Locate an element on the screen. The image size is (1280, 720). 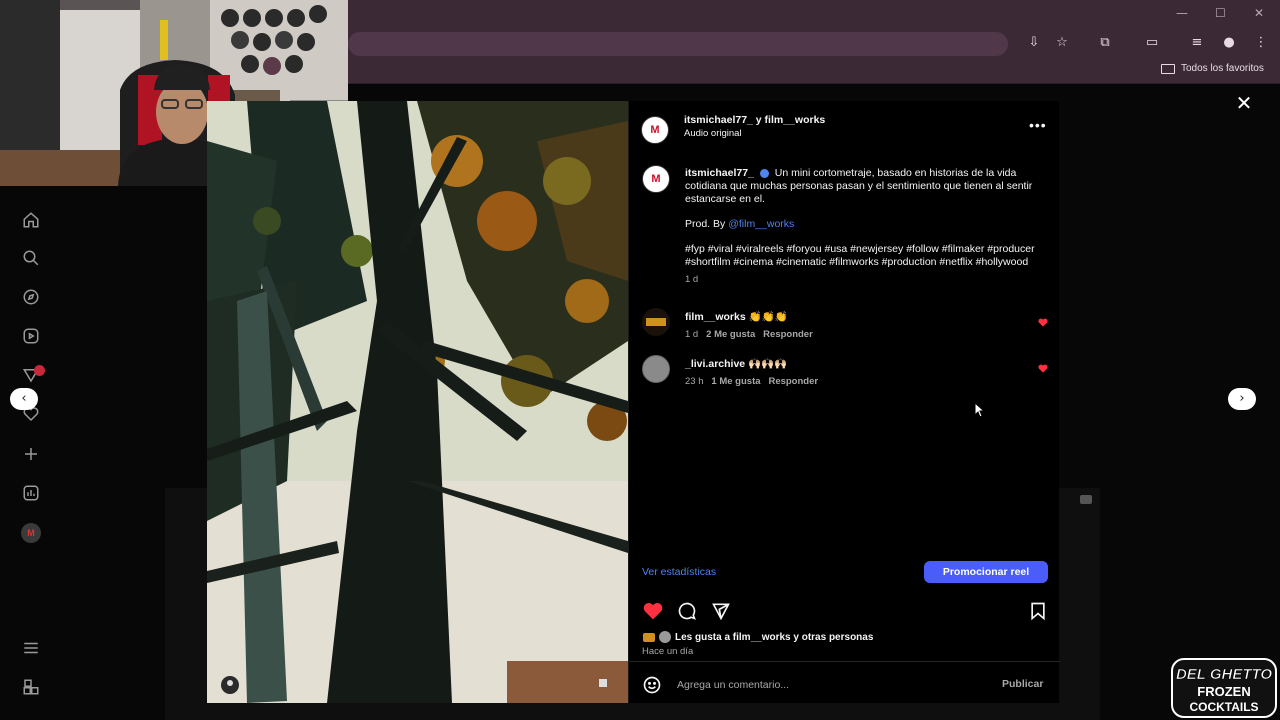
svg-text: COCKTAILS is located at coordinates (1223, 707).